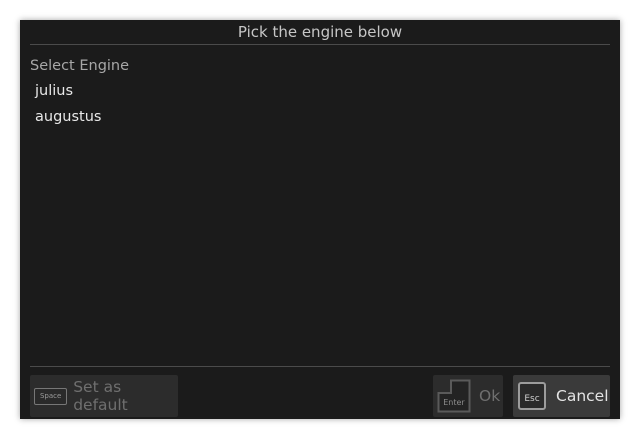 The width and height of the screenshot is (640, 440). What do you see at coordinates (320, 91) in the screenshot?
I see `engine-item-julius: julius` at bounding box center [320, 91].